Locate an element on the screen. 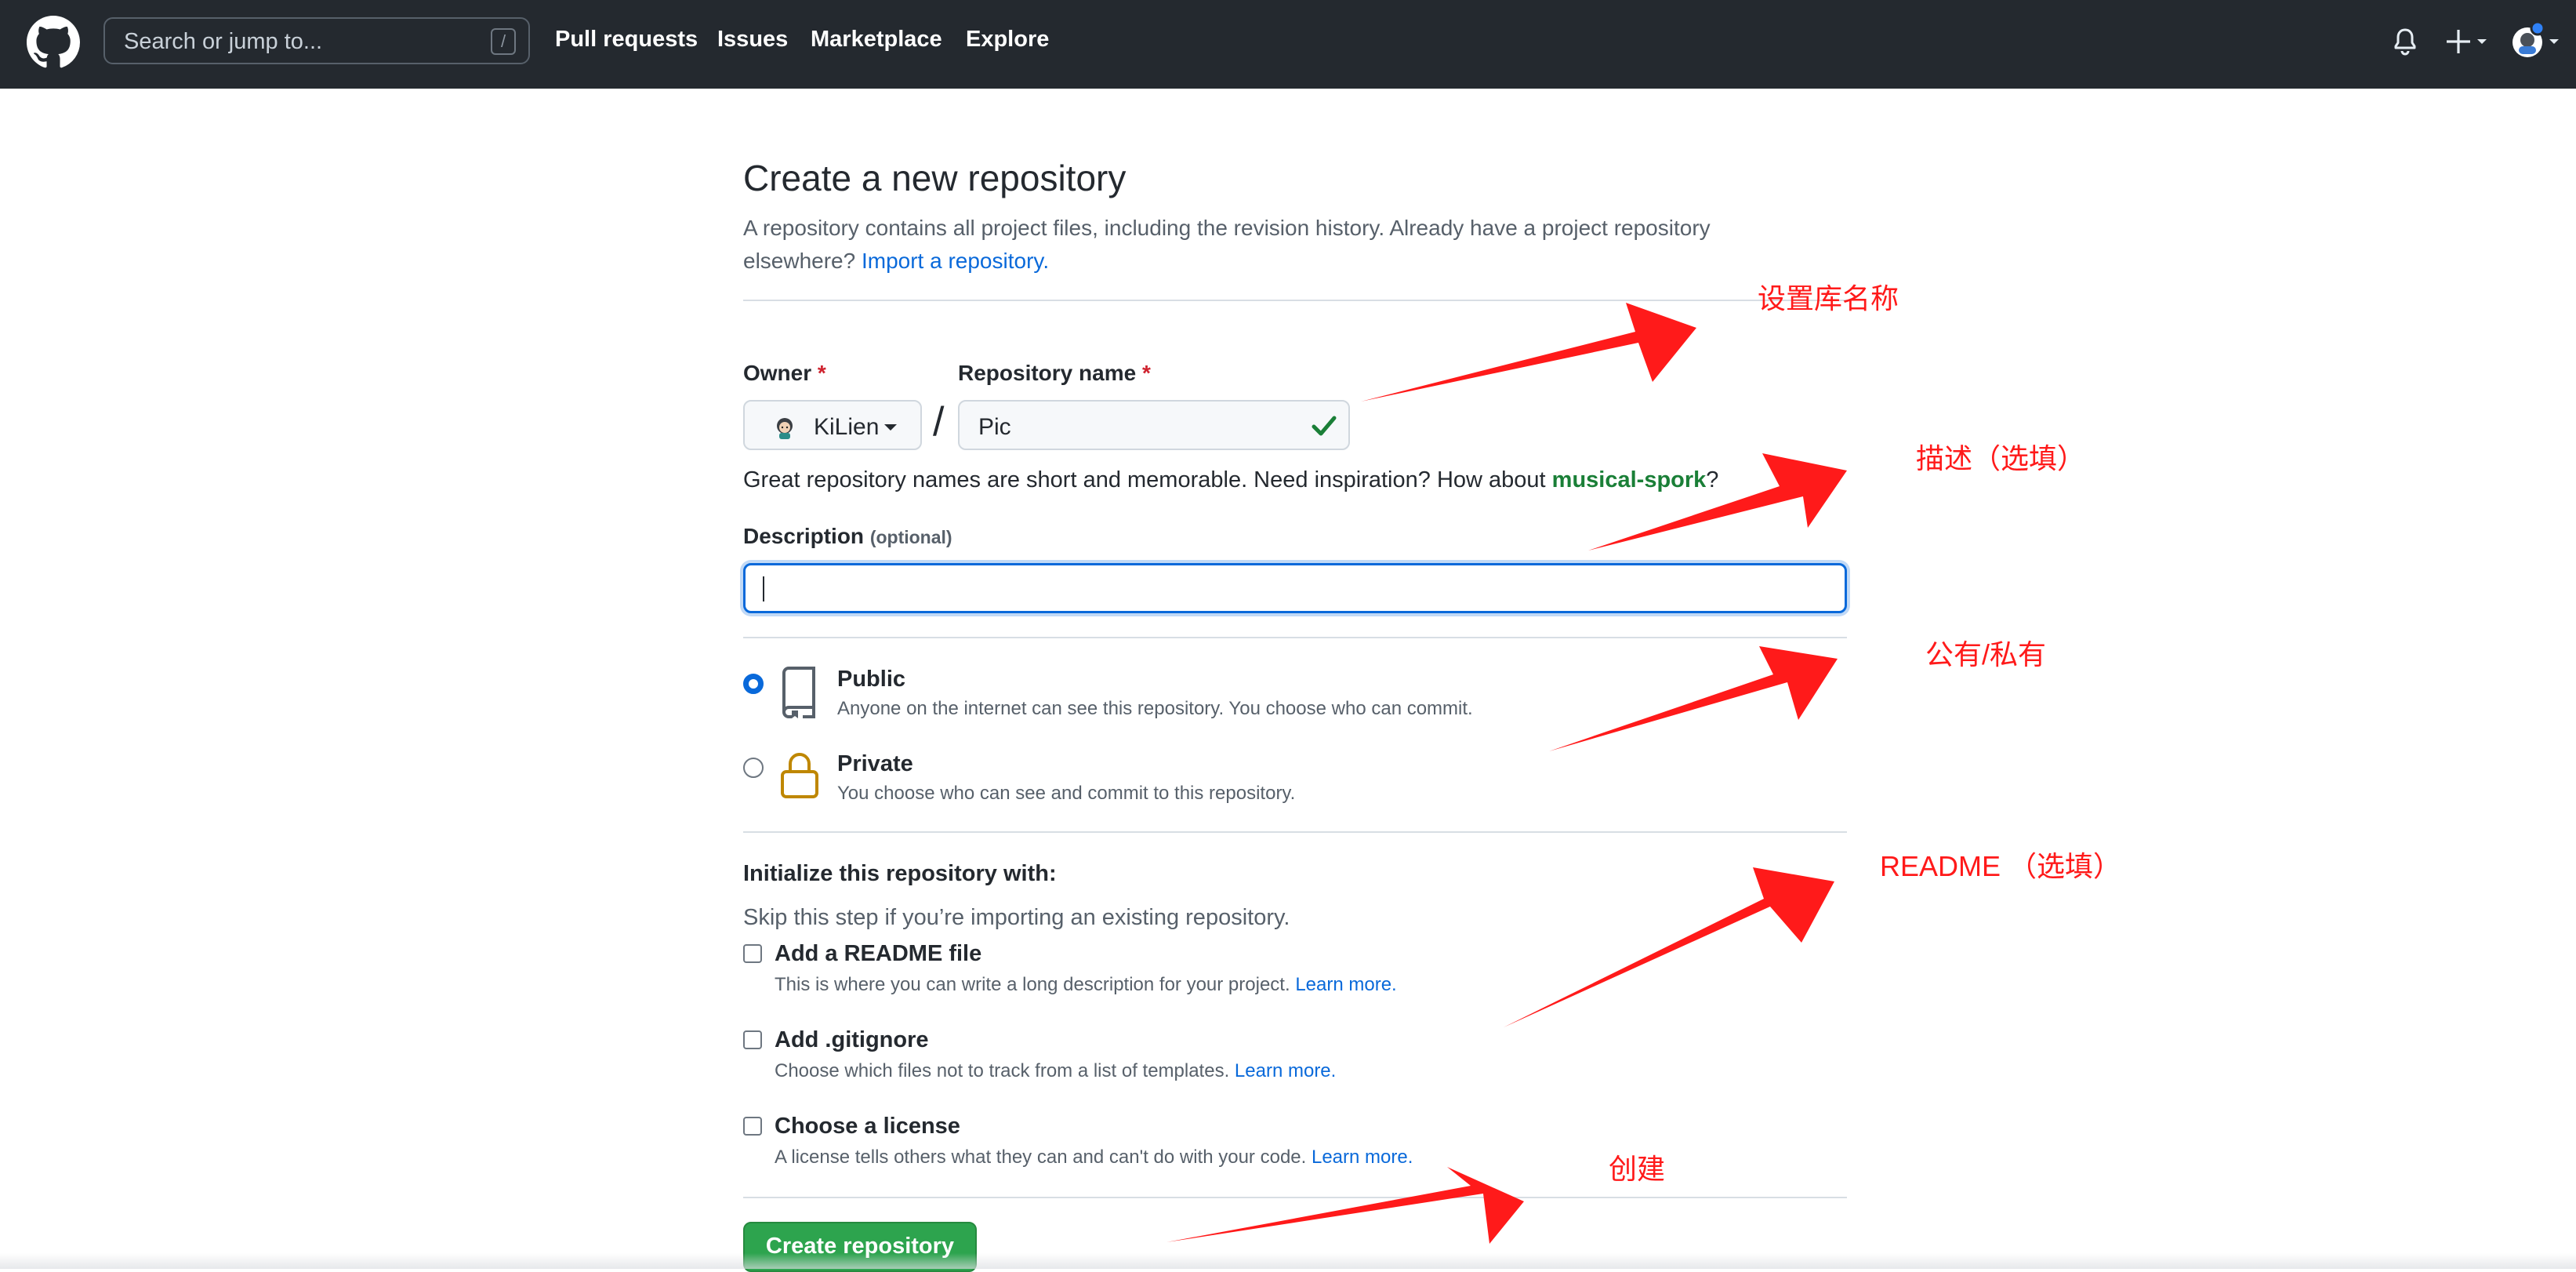 The width and height of the screenshot is (2576, 1272). nav-marketplace: Marketplace is located at coordinates (877, 40).